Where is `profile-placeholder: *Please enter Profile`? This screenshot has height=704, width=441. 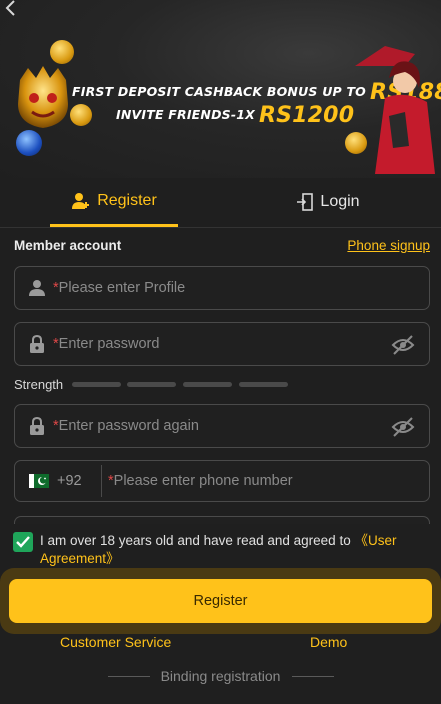
profile-placeholder: *Please enter Profile is located at coordinates (119, 288).